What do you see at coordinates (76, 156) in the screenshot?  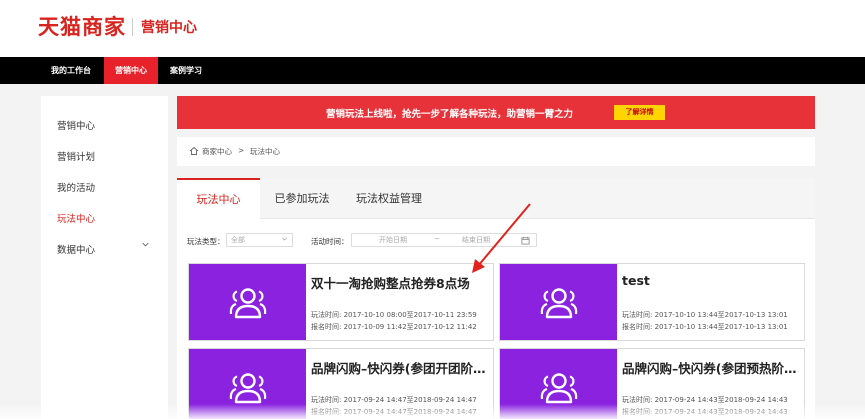 I see `sidebar-item-marketing-plan: 营销计划` at bounding box center [76, 156].